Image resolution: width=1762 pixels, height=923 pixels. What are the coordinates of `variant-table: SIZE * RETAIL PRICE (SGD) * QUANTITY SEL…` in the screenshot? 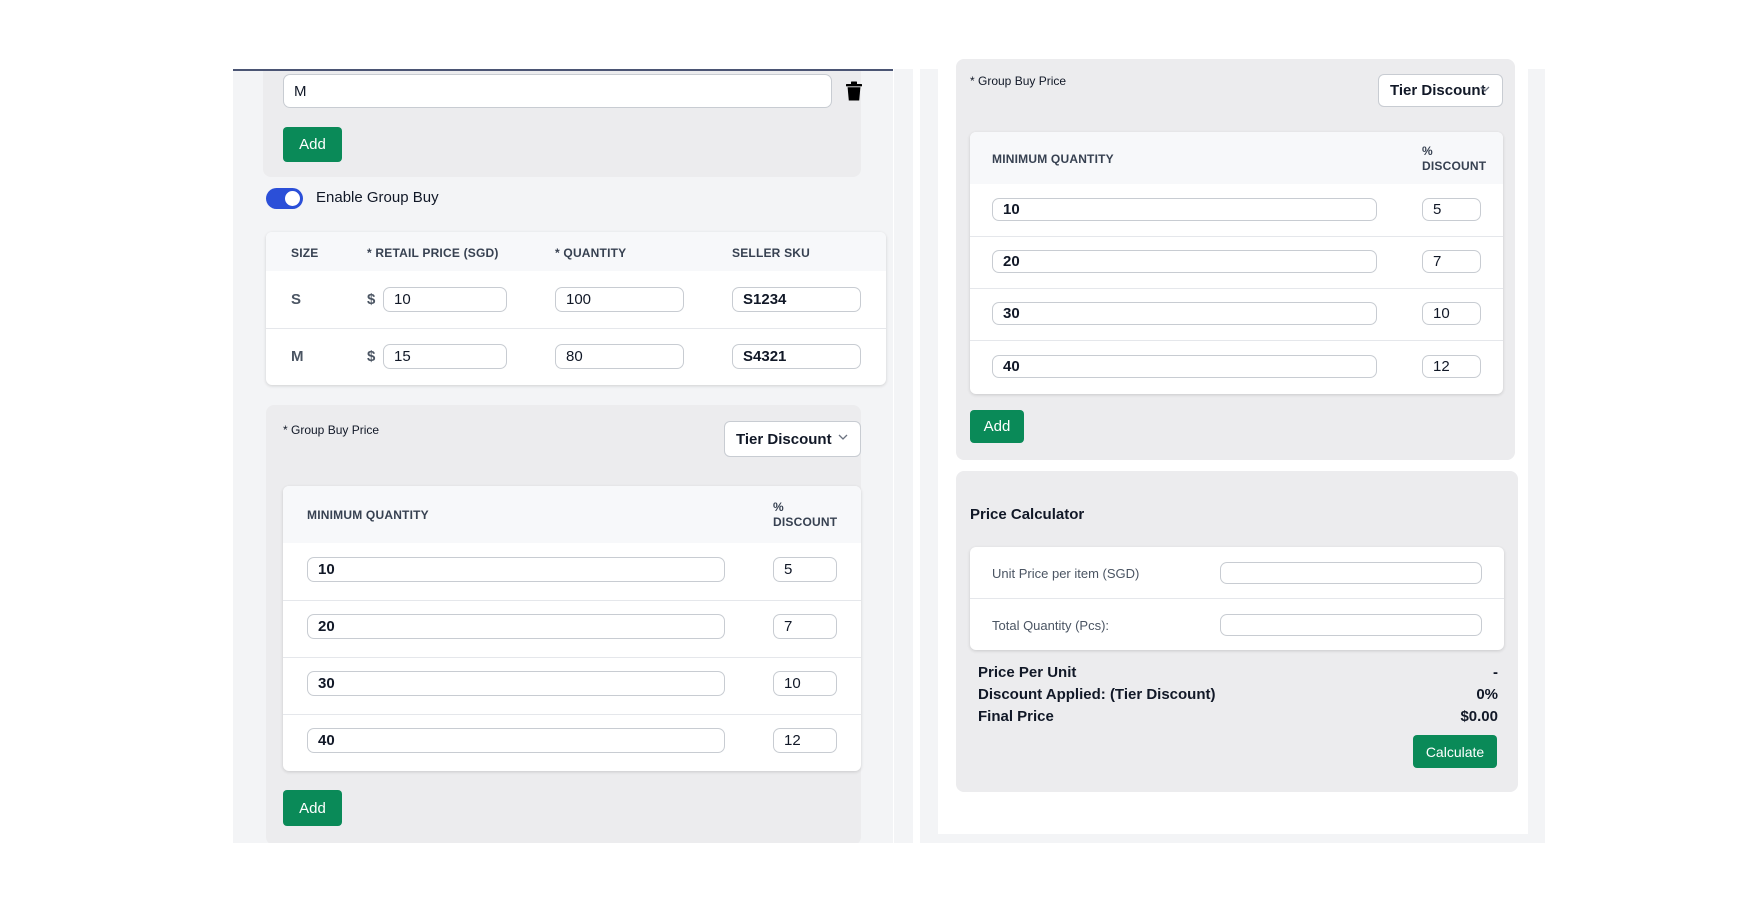 It's located at (576, 308).